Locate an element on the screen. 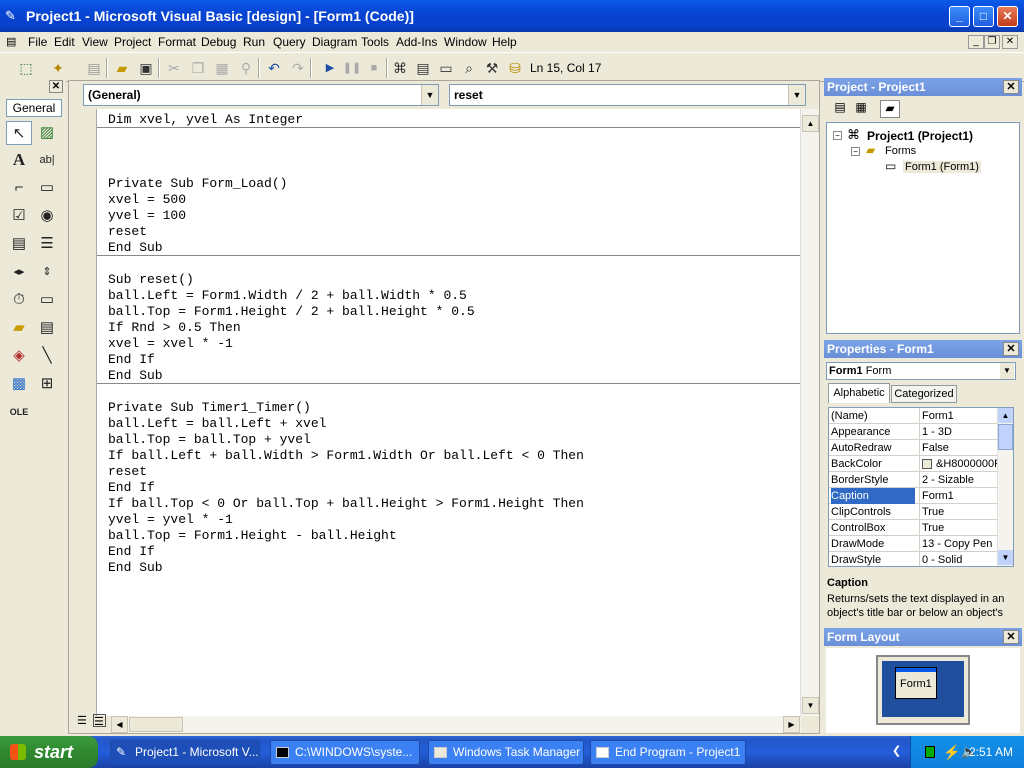 The height and width of the screenshot is (768, 1024). menu-run: Run is located at coordinates (254, 42).